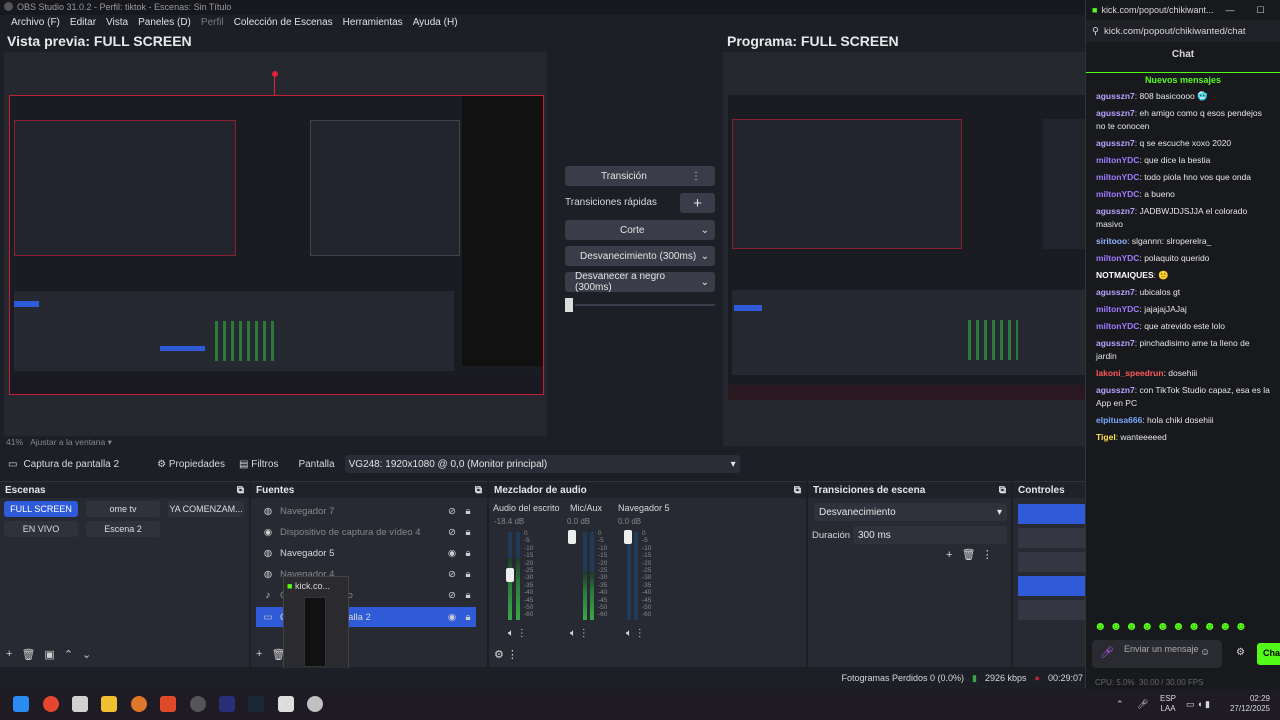 Image resolution: width=1280 pixels, height=720 pixels. What do you see at coordinates (645, 305) in the screenshot?
I see `tbar-slider-track` at bounding box center [645, 305].